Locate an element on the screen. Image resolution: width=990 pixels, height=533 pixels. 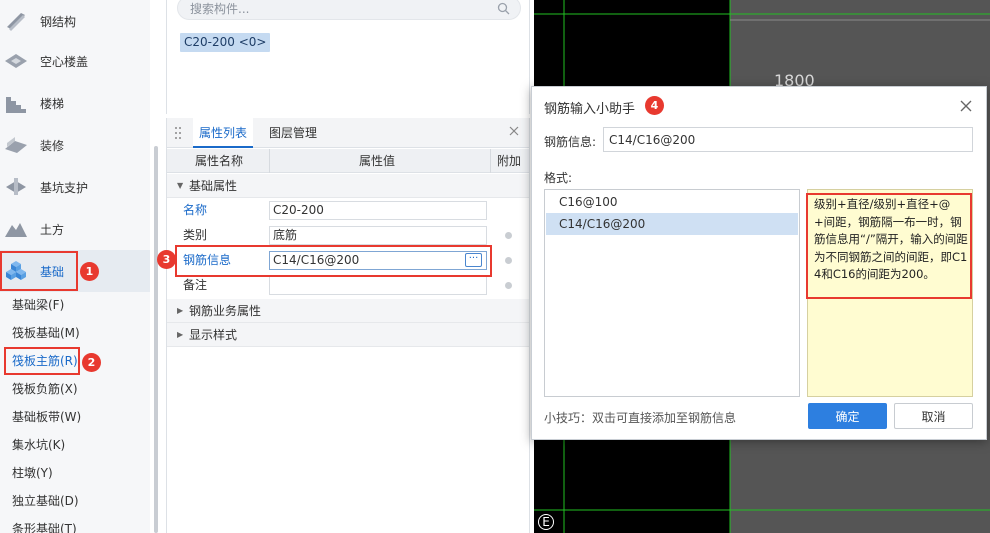
rebar-more-button: ··· is located at coordinates (473, 260).